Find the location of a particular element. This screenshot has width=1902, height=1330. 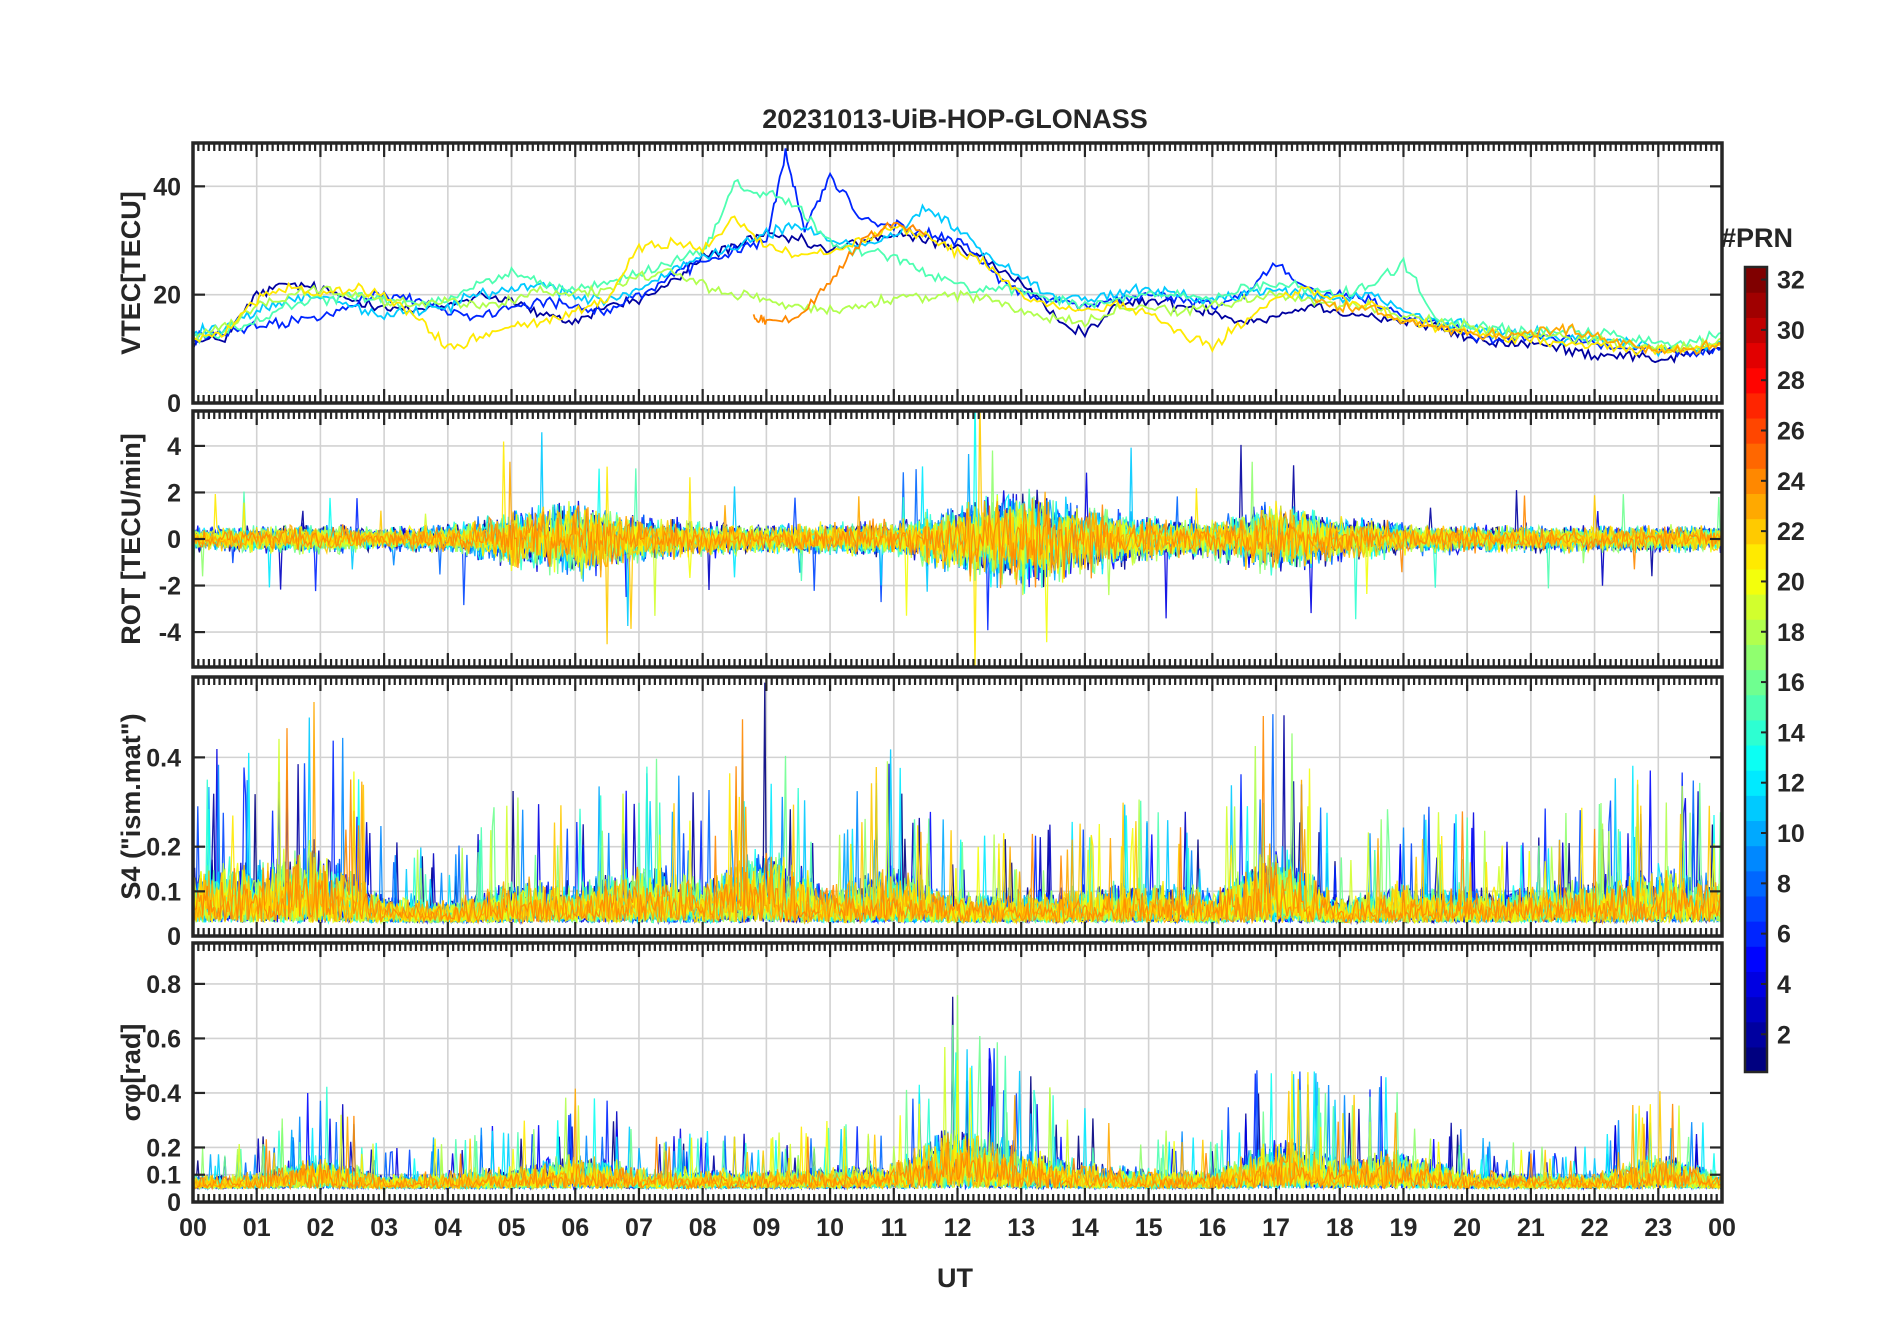

colorbar-tick-label: 20 is located at coordinates (1791, 582).